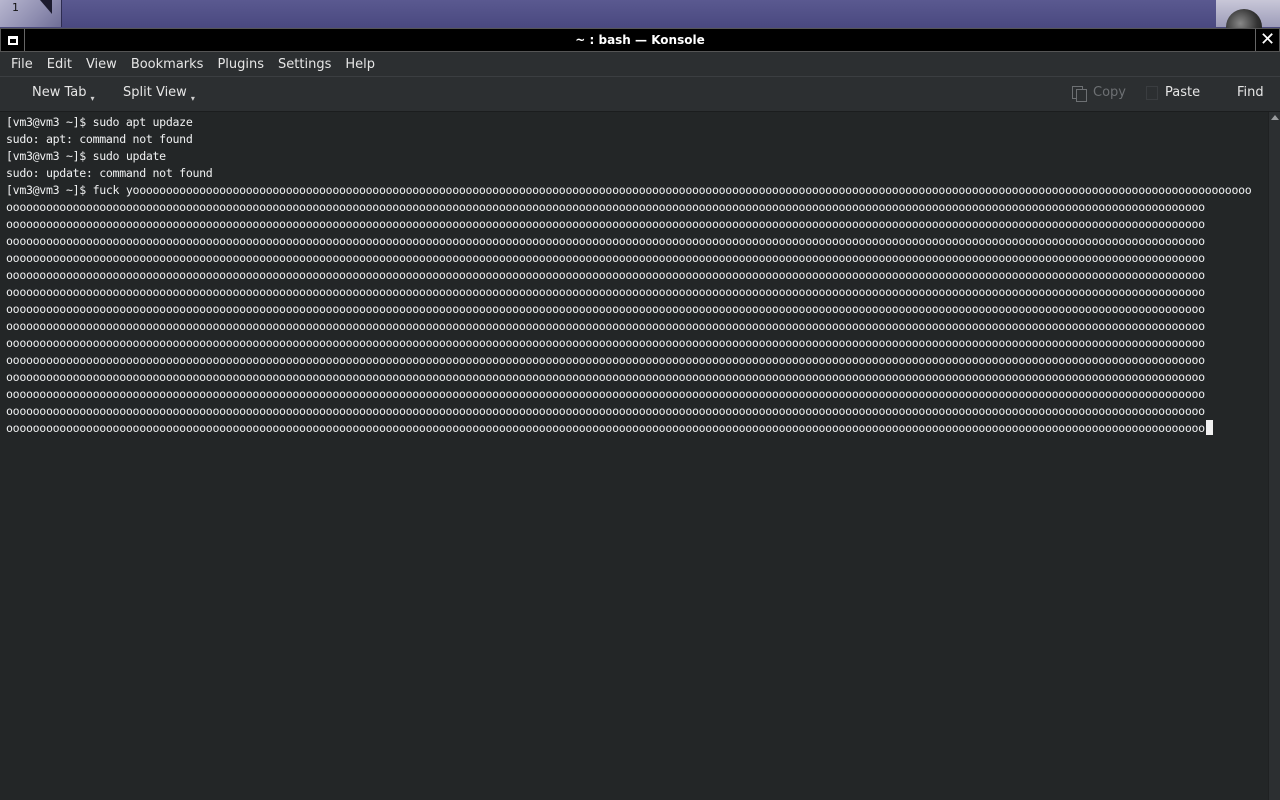 The height and width of the screenshot is (800, 1280). I want to click on scroll-up-icon, so click(1275, 117).